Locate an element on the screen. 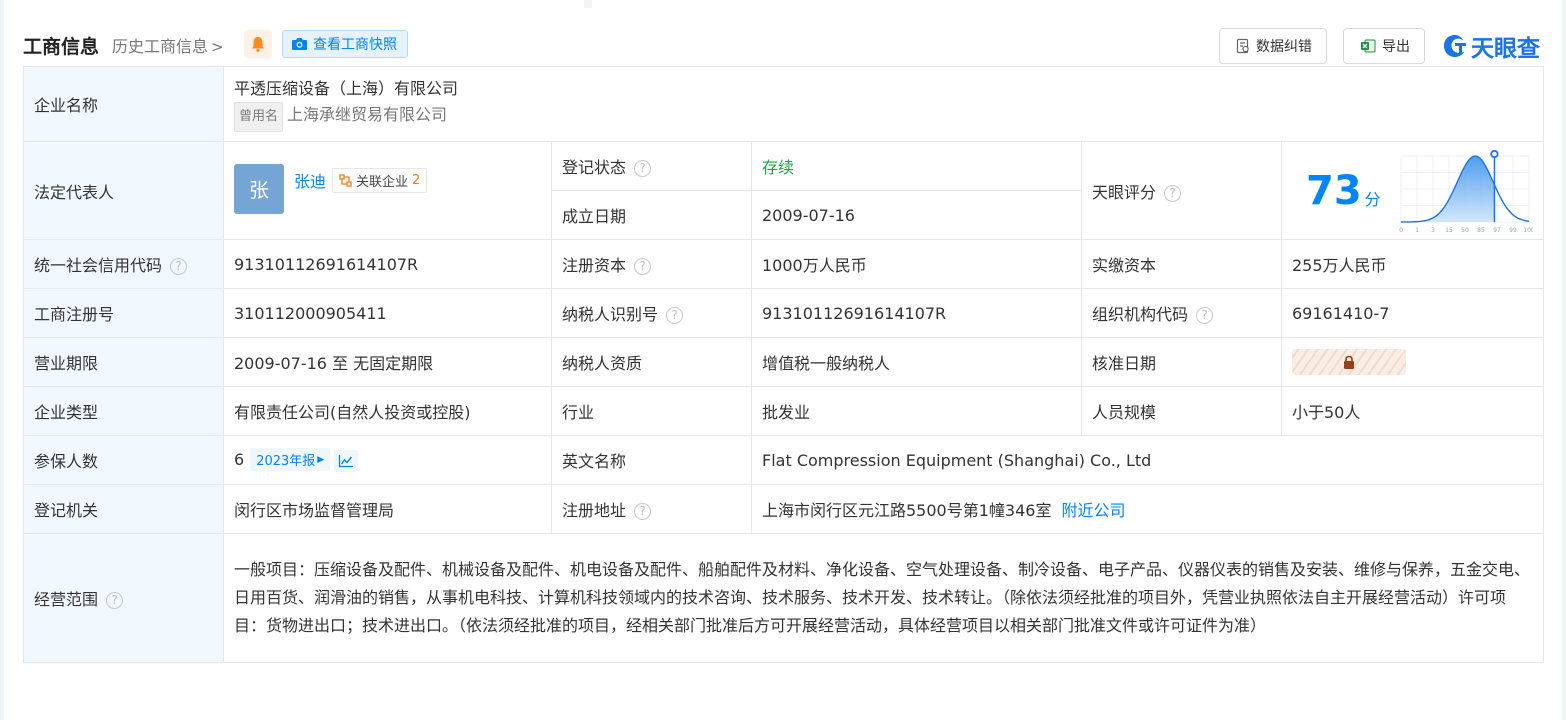 This screenshot has width=1566, height=720. excel-icon is located at coordinates (1368, 46).